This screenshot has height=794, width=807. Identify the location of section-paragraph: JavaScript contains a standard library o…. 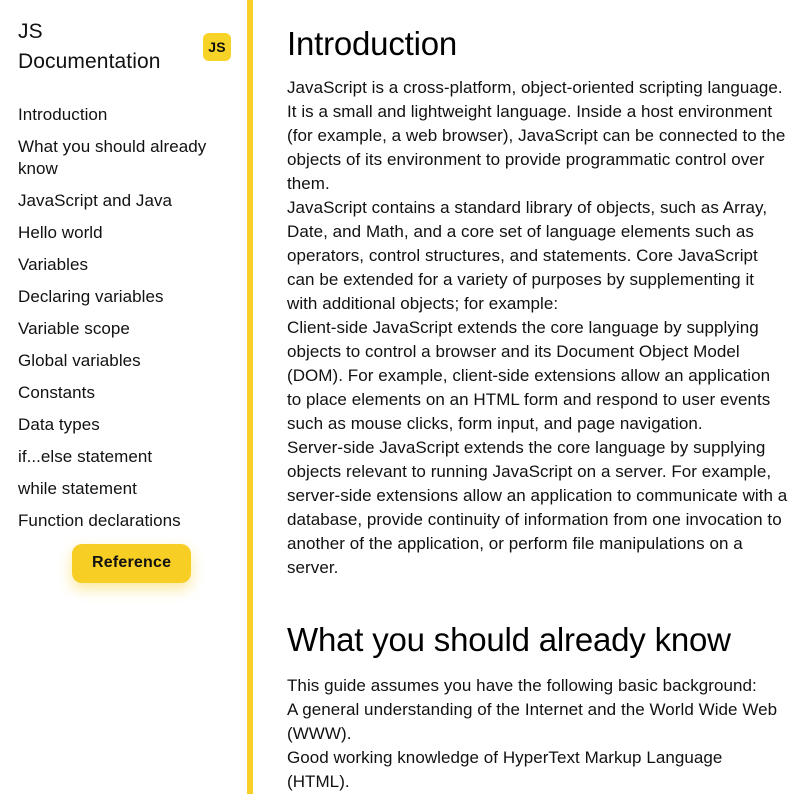
(527, 255).